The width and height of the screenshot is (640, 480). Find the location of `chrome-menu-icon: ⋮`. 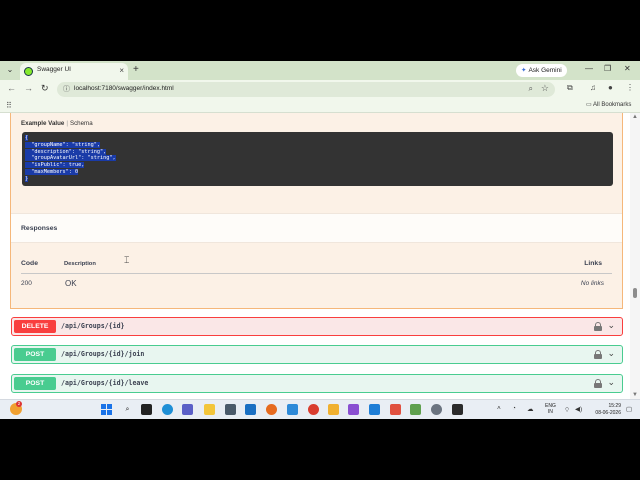

chrome-menu-icon: ⋮ is located at coordinates (630, 87).